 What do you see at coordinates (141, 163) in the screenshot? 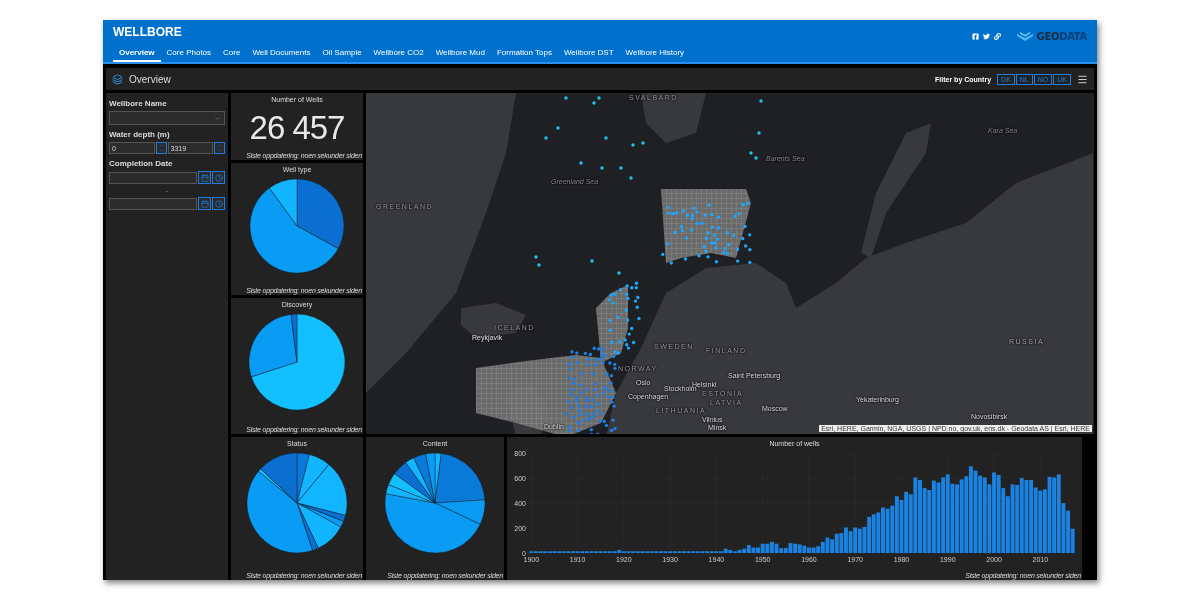
I see `field-label: Completion Date` at bounding box center [141, 163].